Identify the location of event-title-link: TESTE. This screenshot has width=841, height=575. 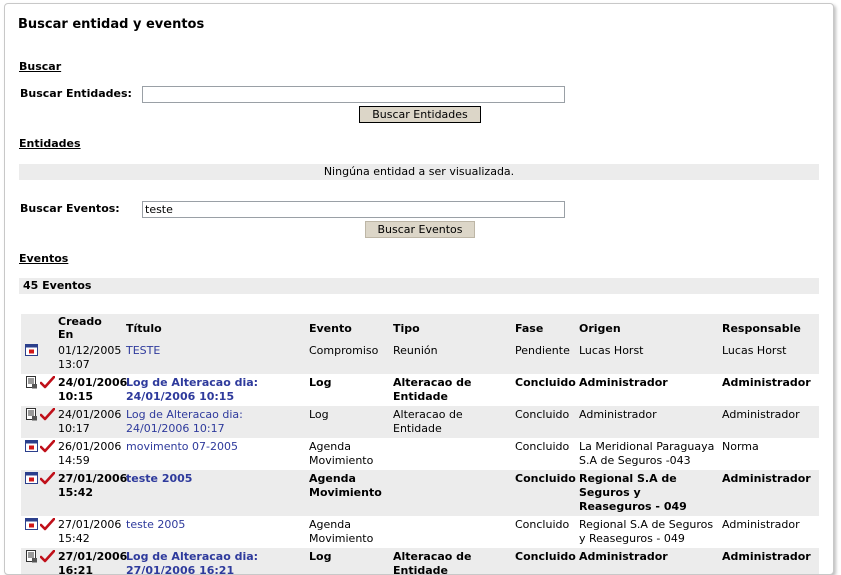
(143, 350).